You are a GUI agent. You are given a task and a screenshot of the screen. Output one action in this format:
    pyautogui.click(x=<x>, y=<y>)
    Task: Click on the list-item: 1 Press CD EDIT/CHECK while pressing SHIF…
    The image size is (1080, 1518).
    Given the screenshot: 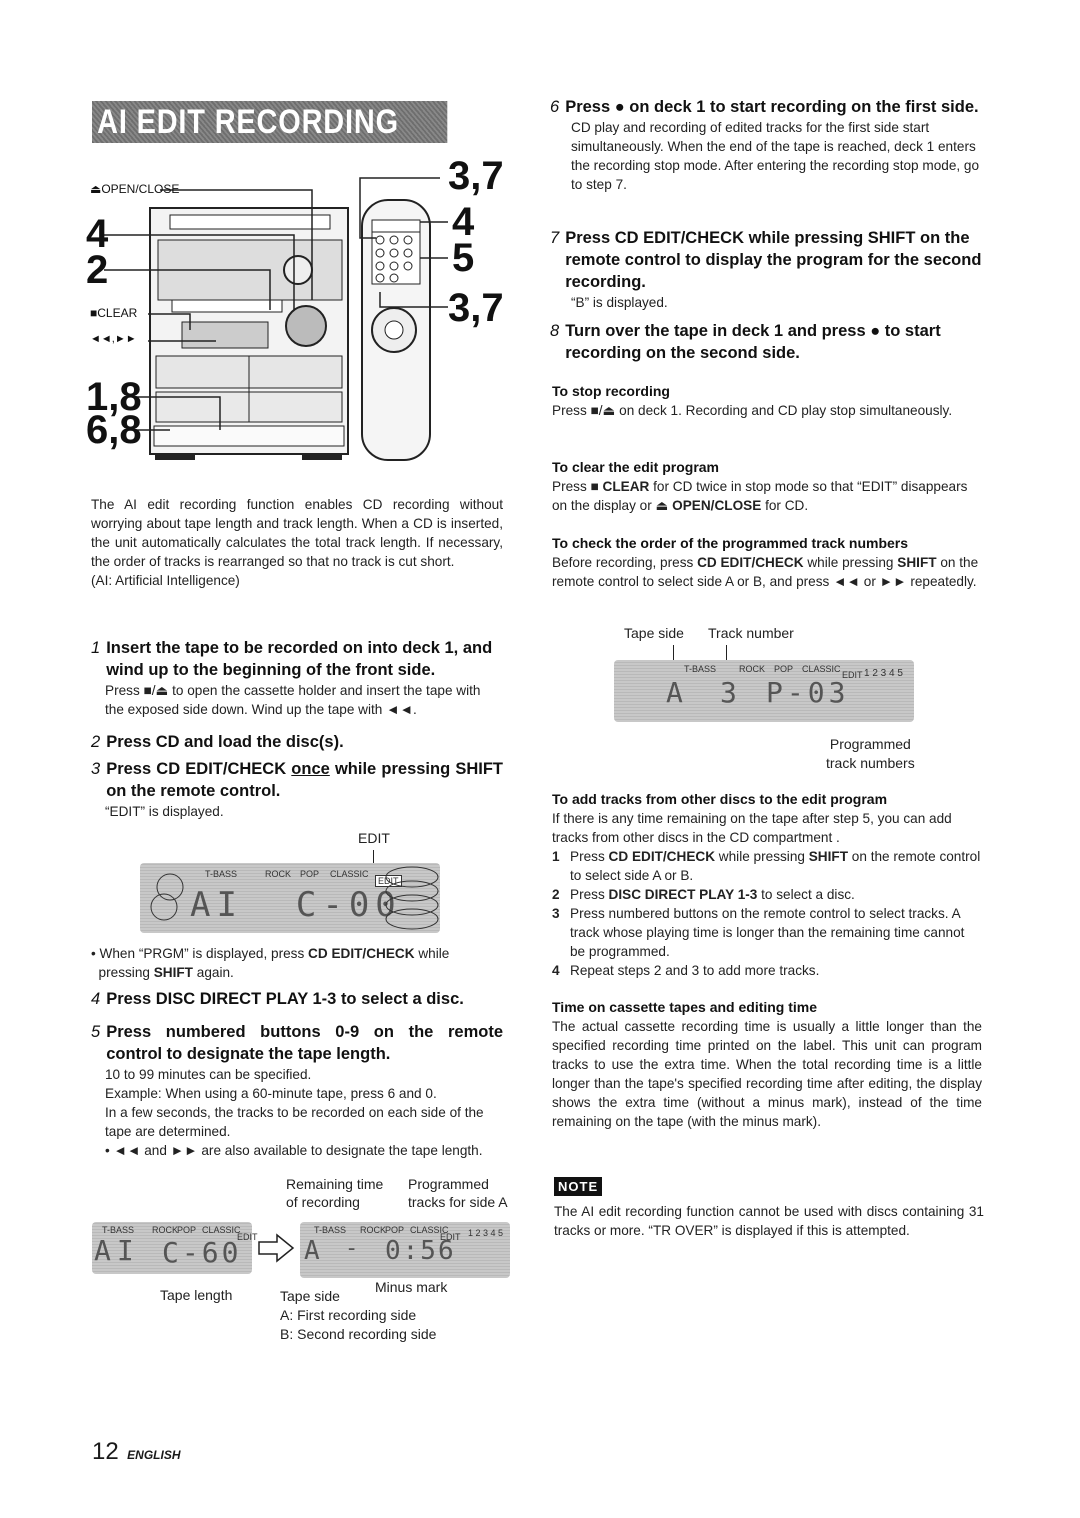 What is the action you would take?
    pyautogui.click(x=766, y=866)
    